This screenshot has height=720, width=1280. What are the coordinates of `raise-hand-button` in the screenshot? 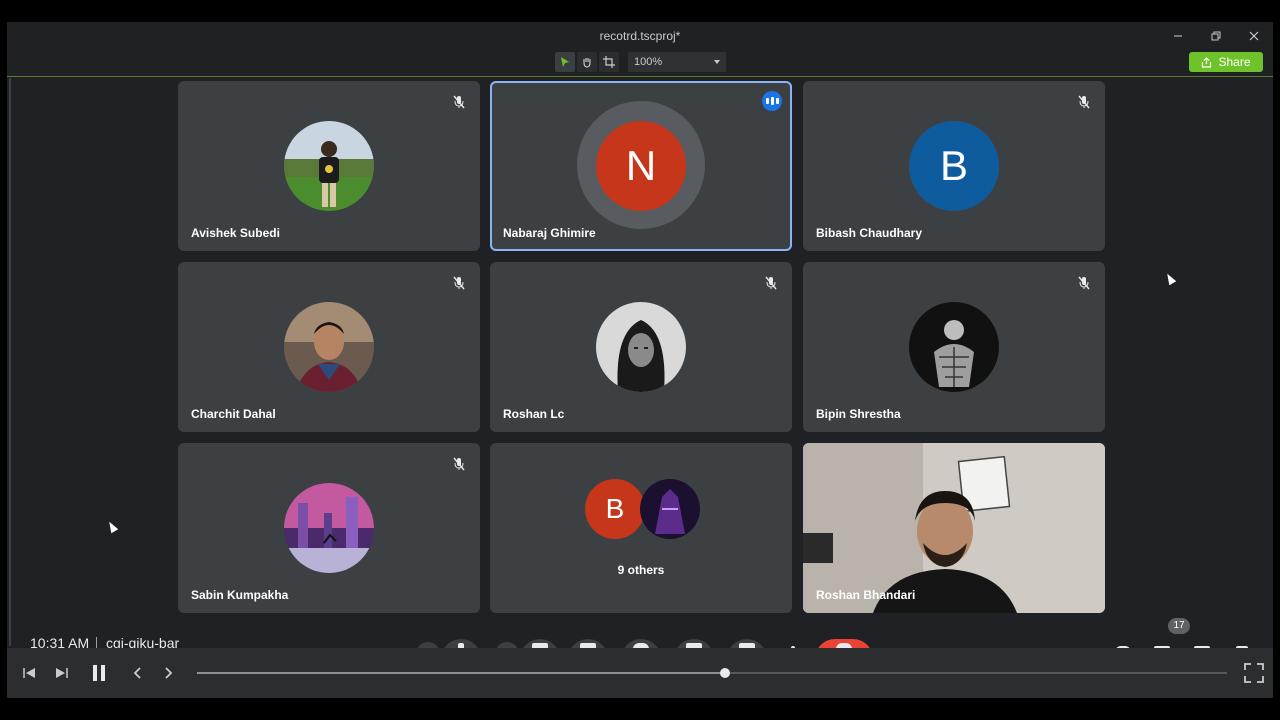 It's located at (747, 643).